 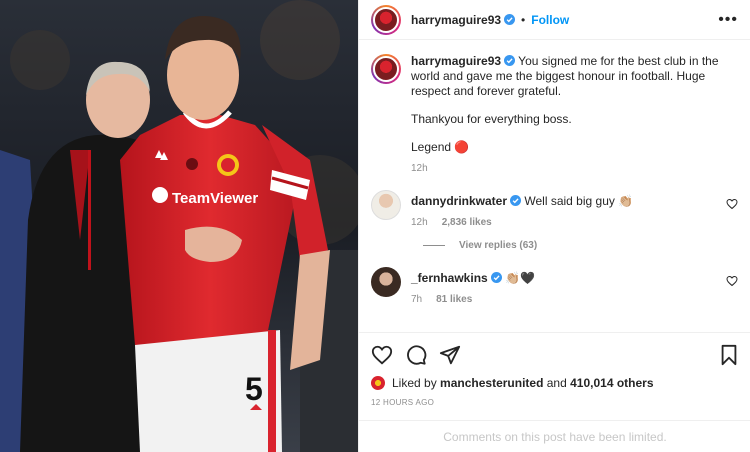 What do you see at coordinates (459, 201) in the screenshot?
I see `commenter-username: dannydrinkwater` at bounding box center [459, 201].